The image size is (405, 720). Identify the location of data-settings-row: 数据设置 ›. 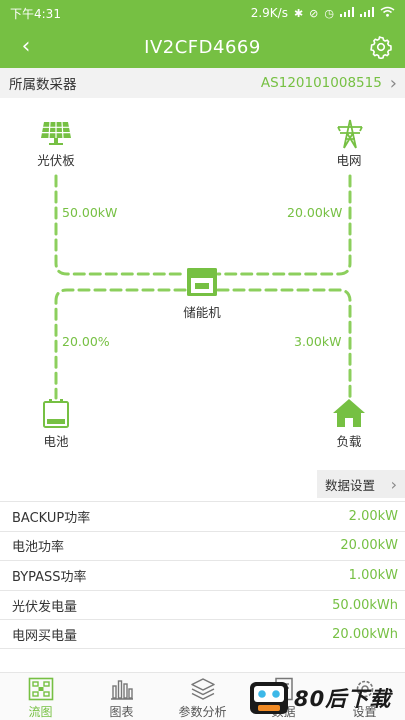
(202, 484).